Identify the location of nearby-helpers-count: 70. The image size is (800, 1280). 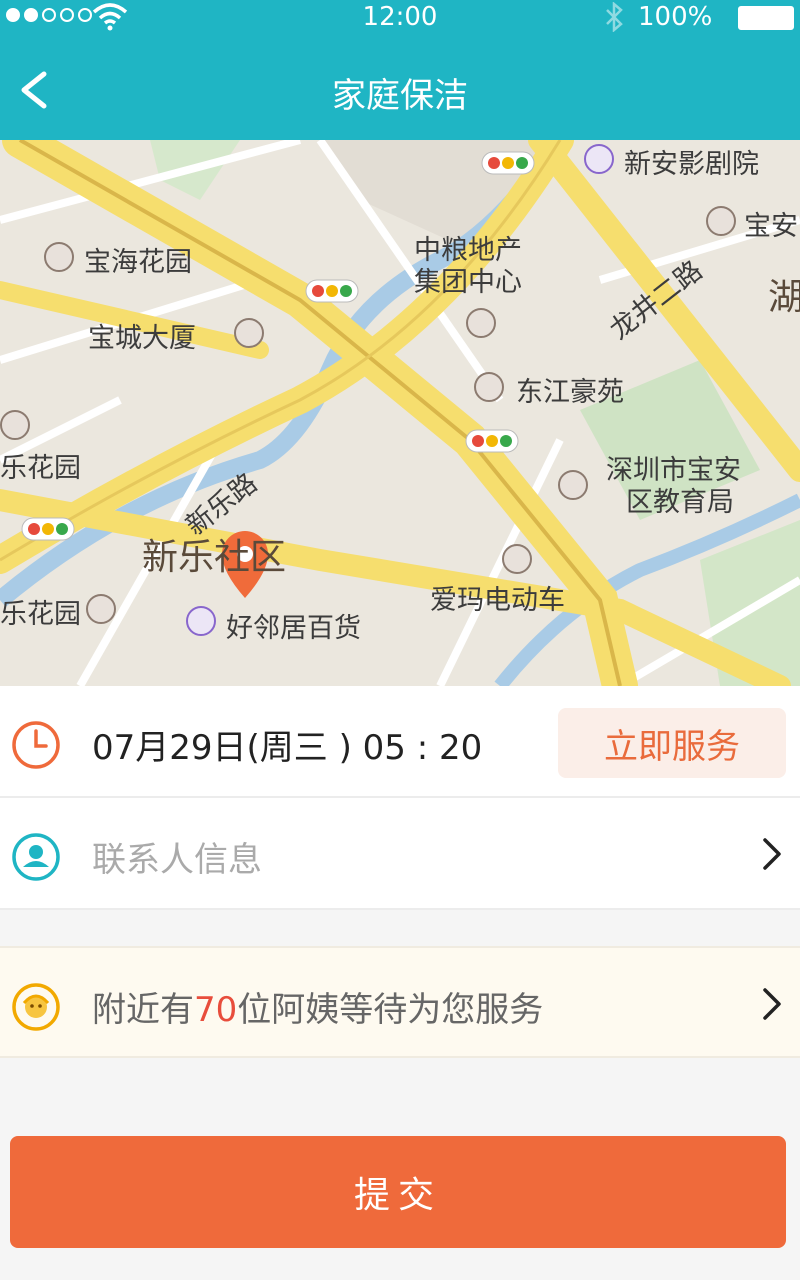
(216, 1010).